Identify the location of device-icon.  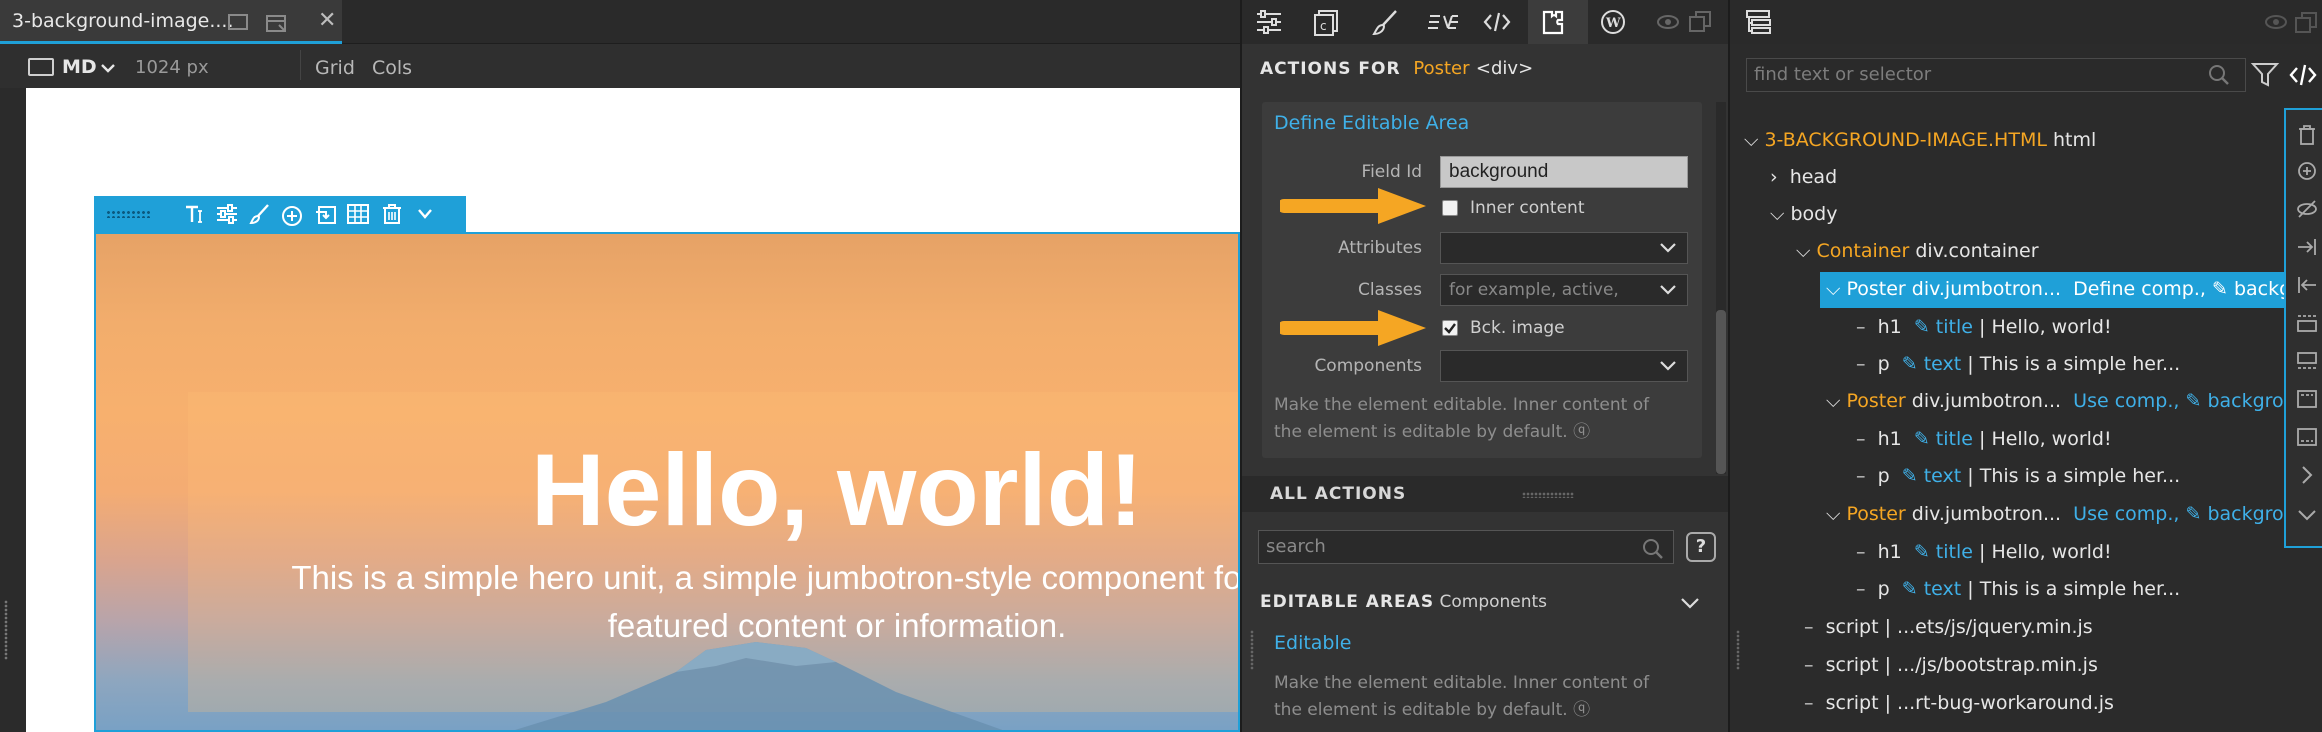
(41, 67).